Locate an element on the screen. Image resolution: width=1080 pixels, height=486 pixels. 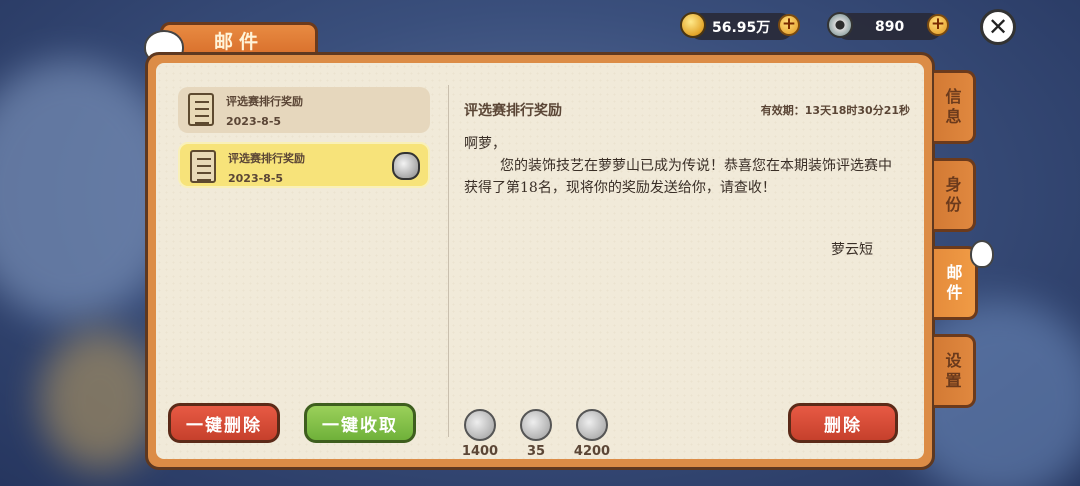
tab-info: 信息 is located at coordinates (955, 107).